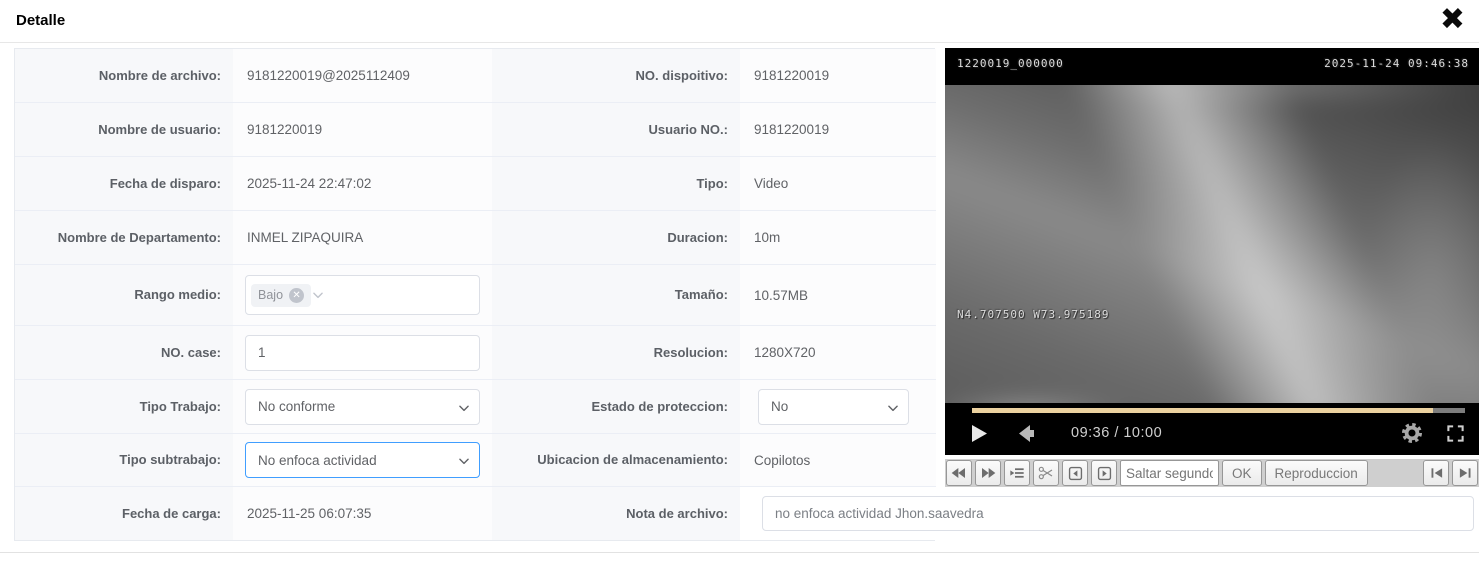 The width and height of the screenshot is (1479, 561). I want to click on fast-forward-button, so click(988, 473).